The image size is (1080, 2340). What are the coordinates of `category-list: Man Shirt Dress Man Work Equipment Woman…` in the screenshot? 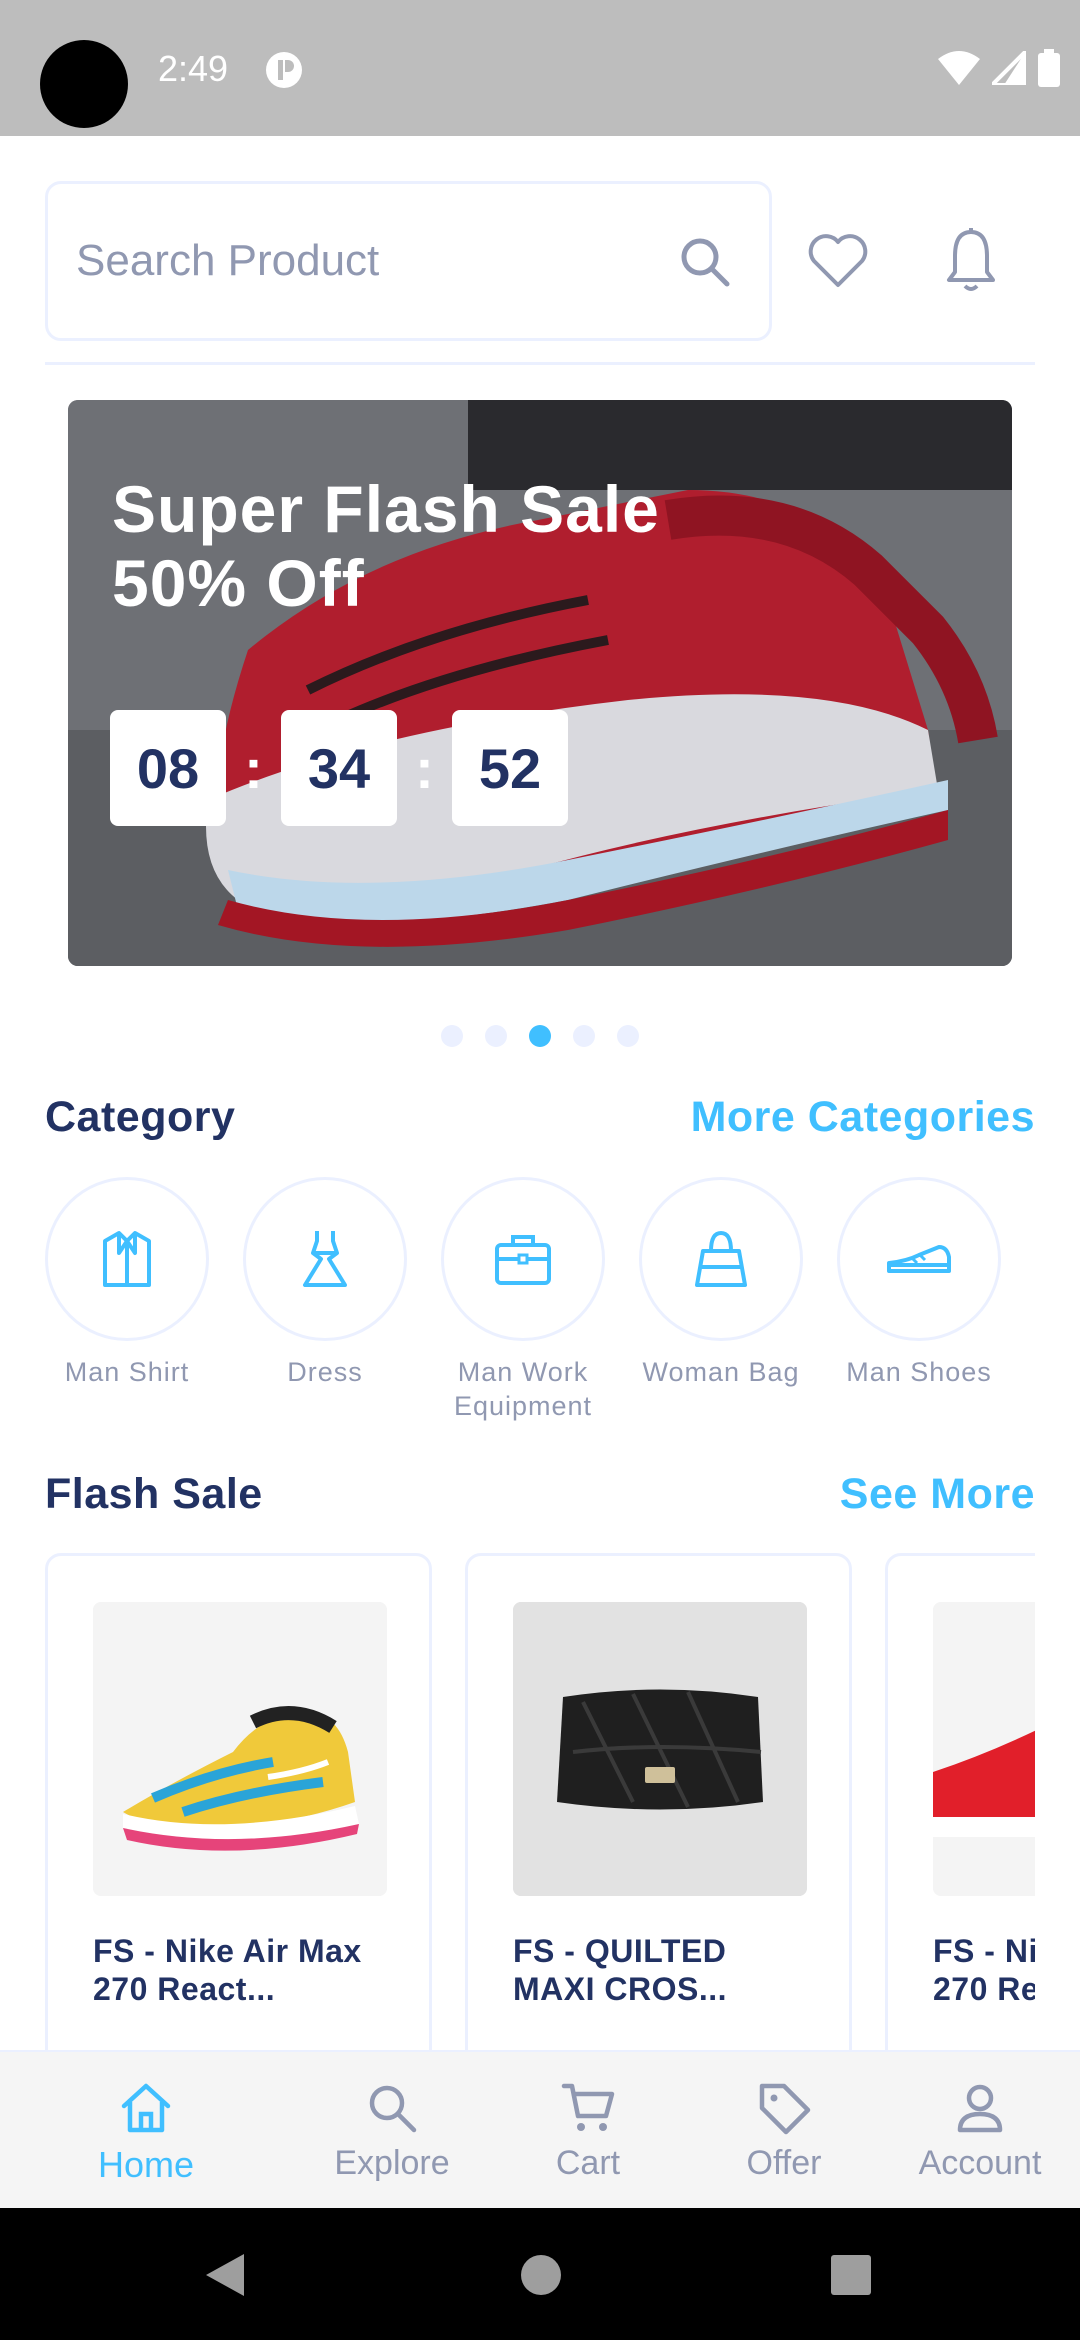 It's located at (562, 1307).